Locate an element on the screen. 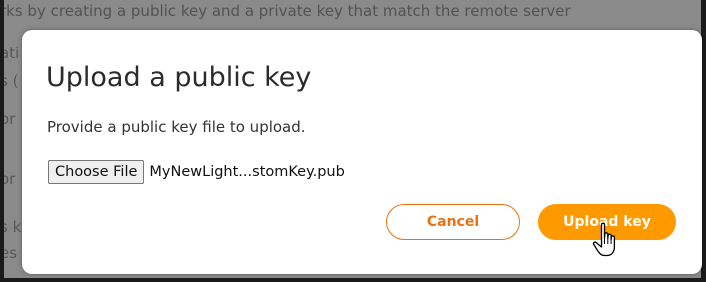  selected-file-name: MyNewLight...stomKey.pub is located at coordinates (247, 172).